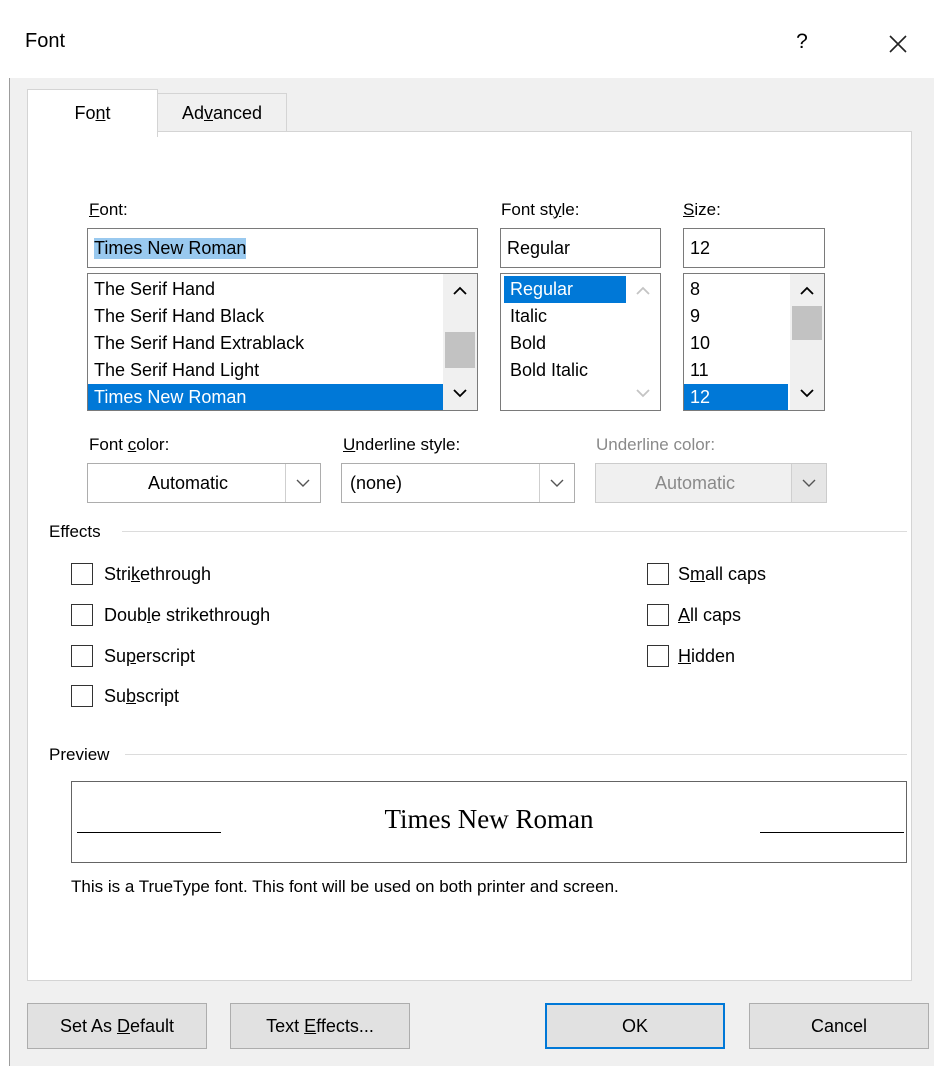  Describe the element at coordinates (514, 531) in the screenshot. I see `effects-divider` at that location.